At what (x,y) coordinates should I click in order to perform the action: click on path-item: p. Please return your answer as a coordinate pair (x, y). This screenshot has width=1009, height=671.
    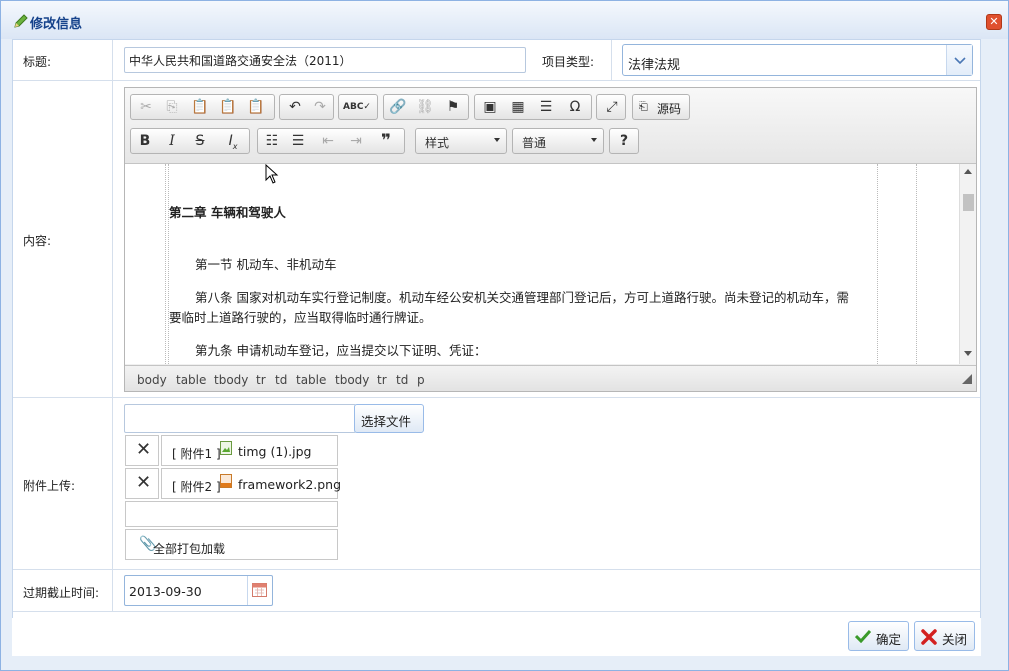
    Looking at the image, I should click on (421, 380).